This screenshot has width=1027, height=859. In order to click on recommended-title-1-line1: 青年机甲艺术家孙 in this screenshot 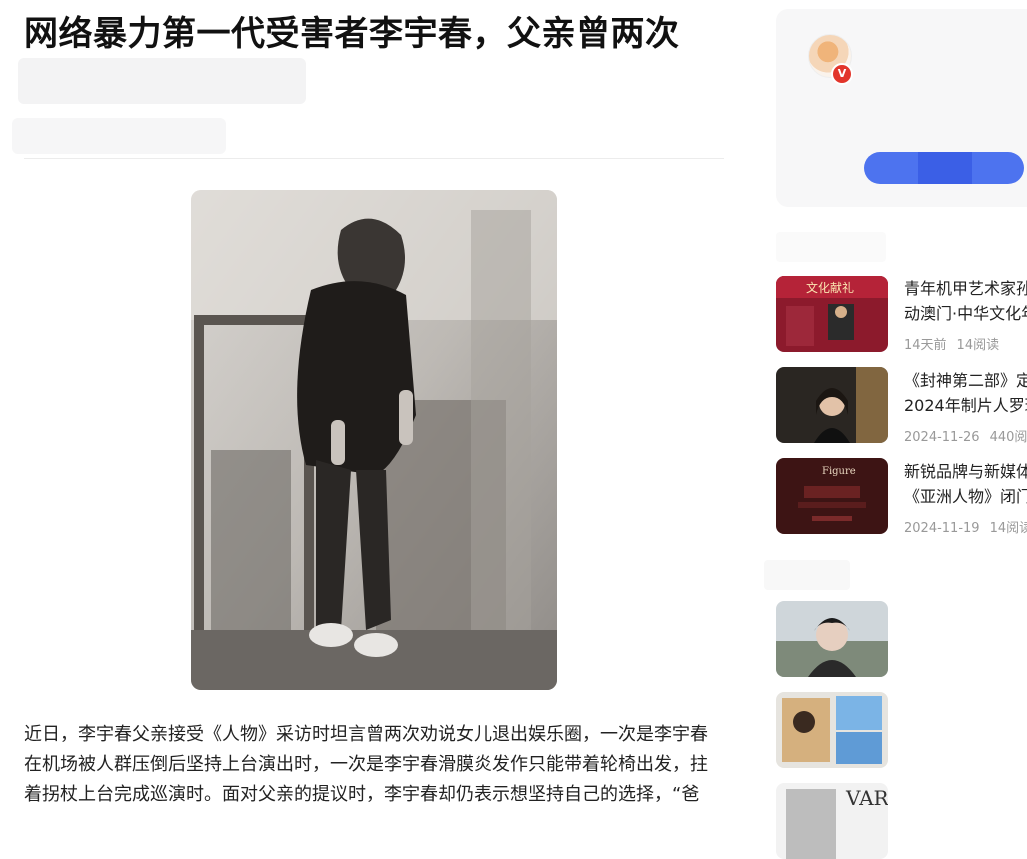, I will do `click(965, 288)`.